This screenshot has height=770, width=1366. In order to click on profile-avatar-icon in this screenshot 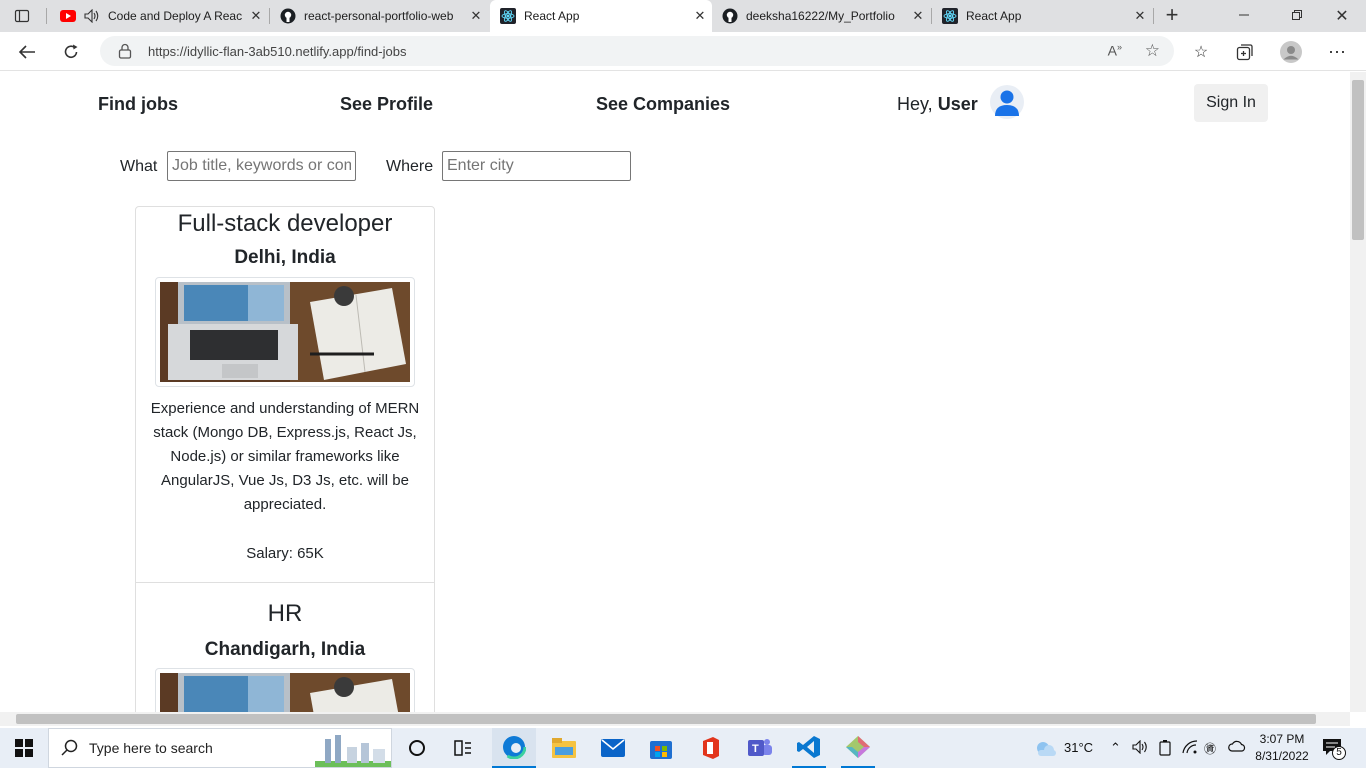, I will do `click(1291, 52)`.